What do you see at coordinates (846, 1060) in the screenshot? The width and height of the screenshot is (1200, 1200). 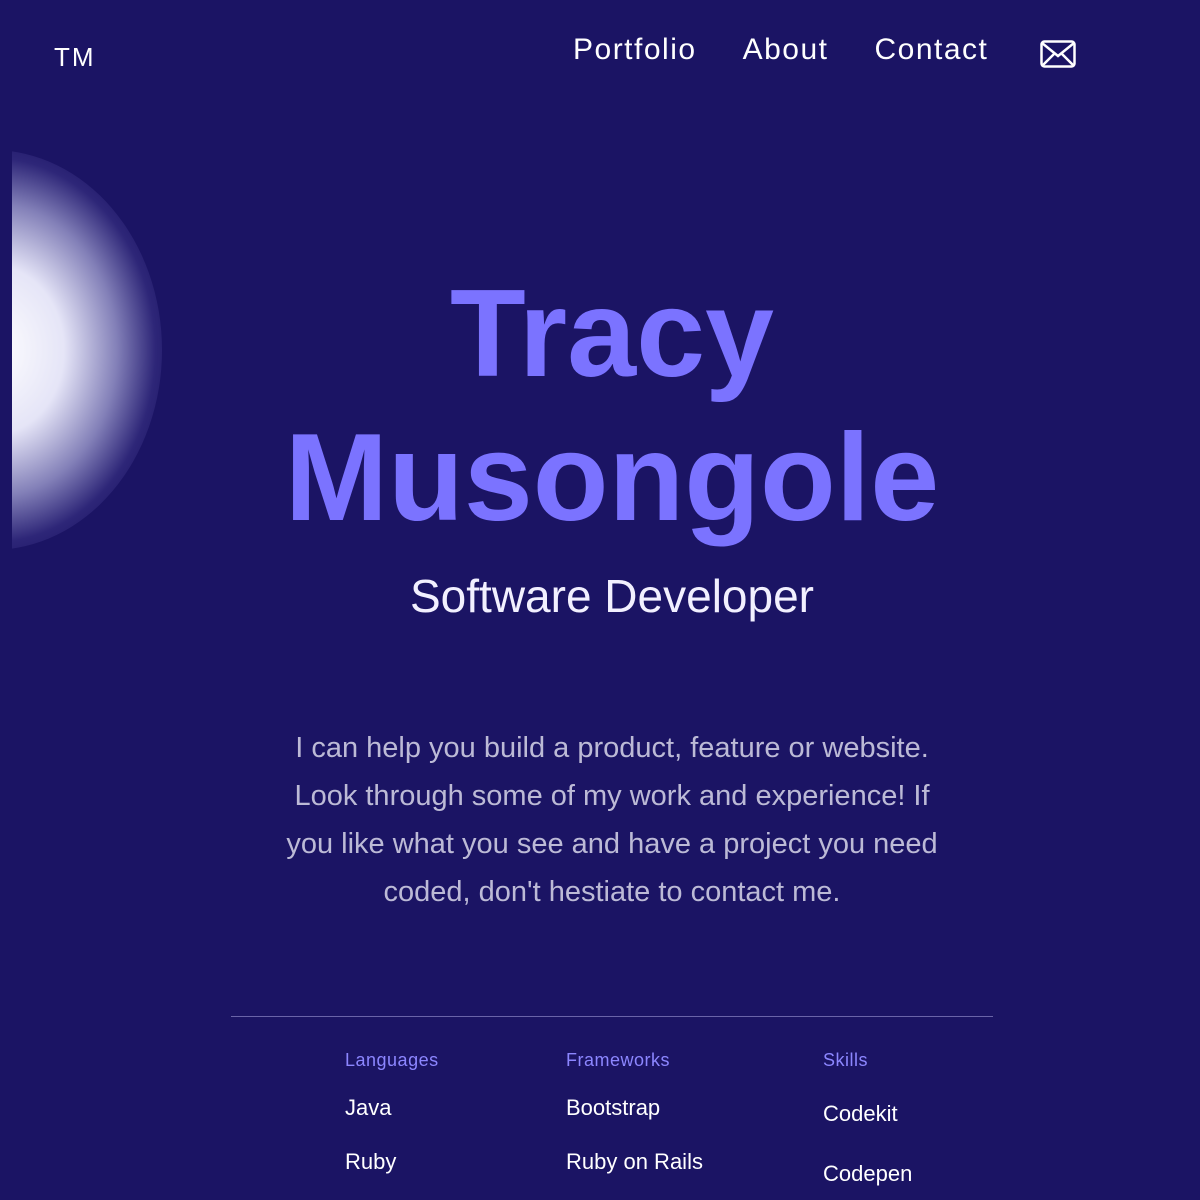 I see `skills-heading: Skills` at bounding box center [846, 1060].